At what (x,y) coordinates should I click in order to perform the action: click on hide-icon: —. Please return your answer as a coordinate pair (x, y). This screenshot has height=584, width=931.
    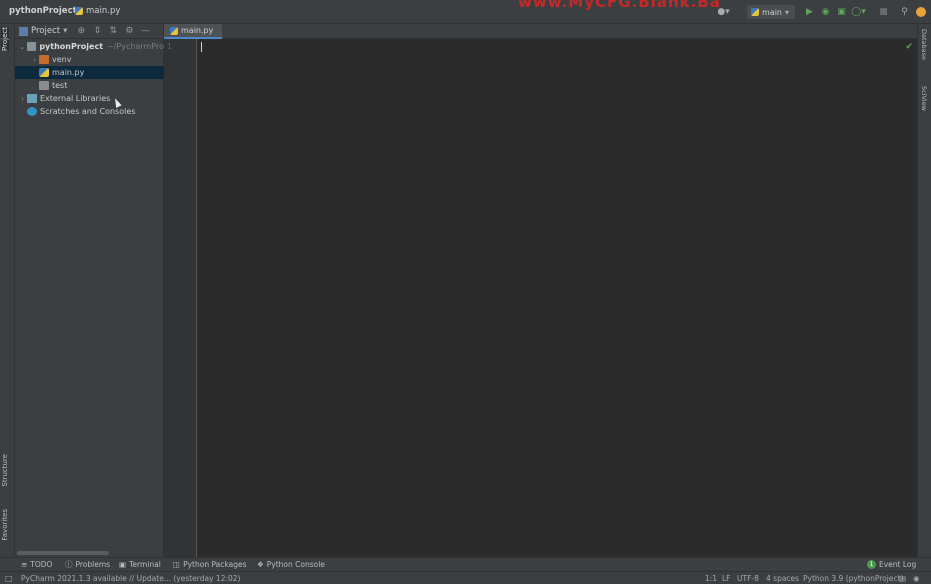
    Looking at the image, I should click on (145, 31).